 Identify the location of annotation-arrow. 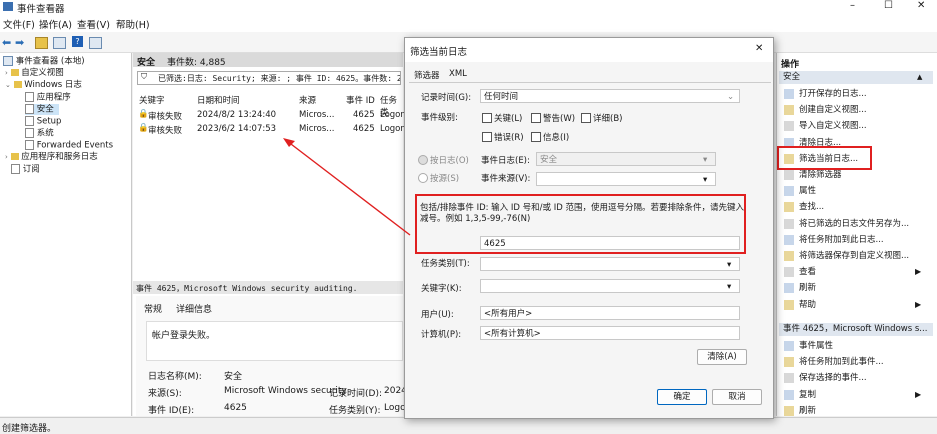
(347, 187).